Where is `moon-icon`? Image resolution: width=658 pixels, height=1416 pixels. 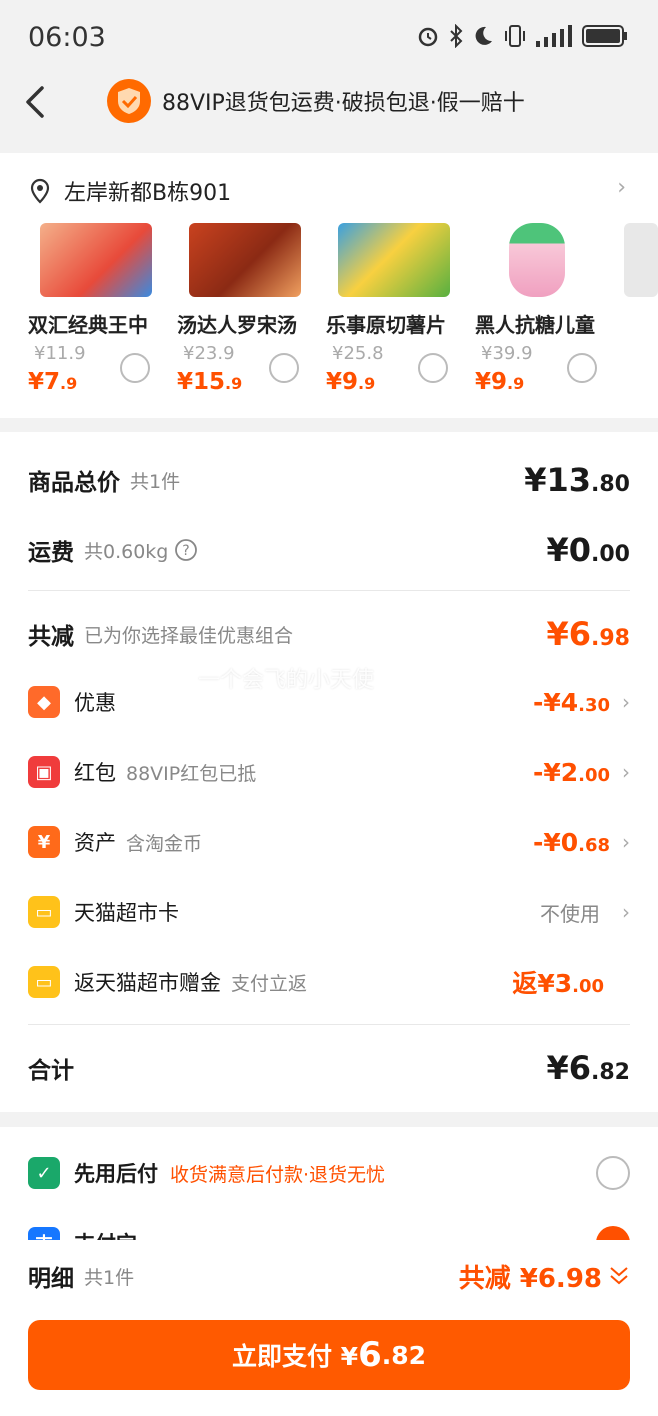 moon-icon is located at coordinates (483, 35).